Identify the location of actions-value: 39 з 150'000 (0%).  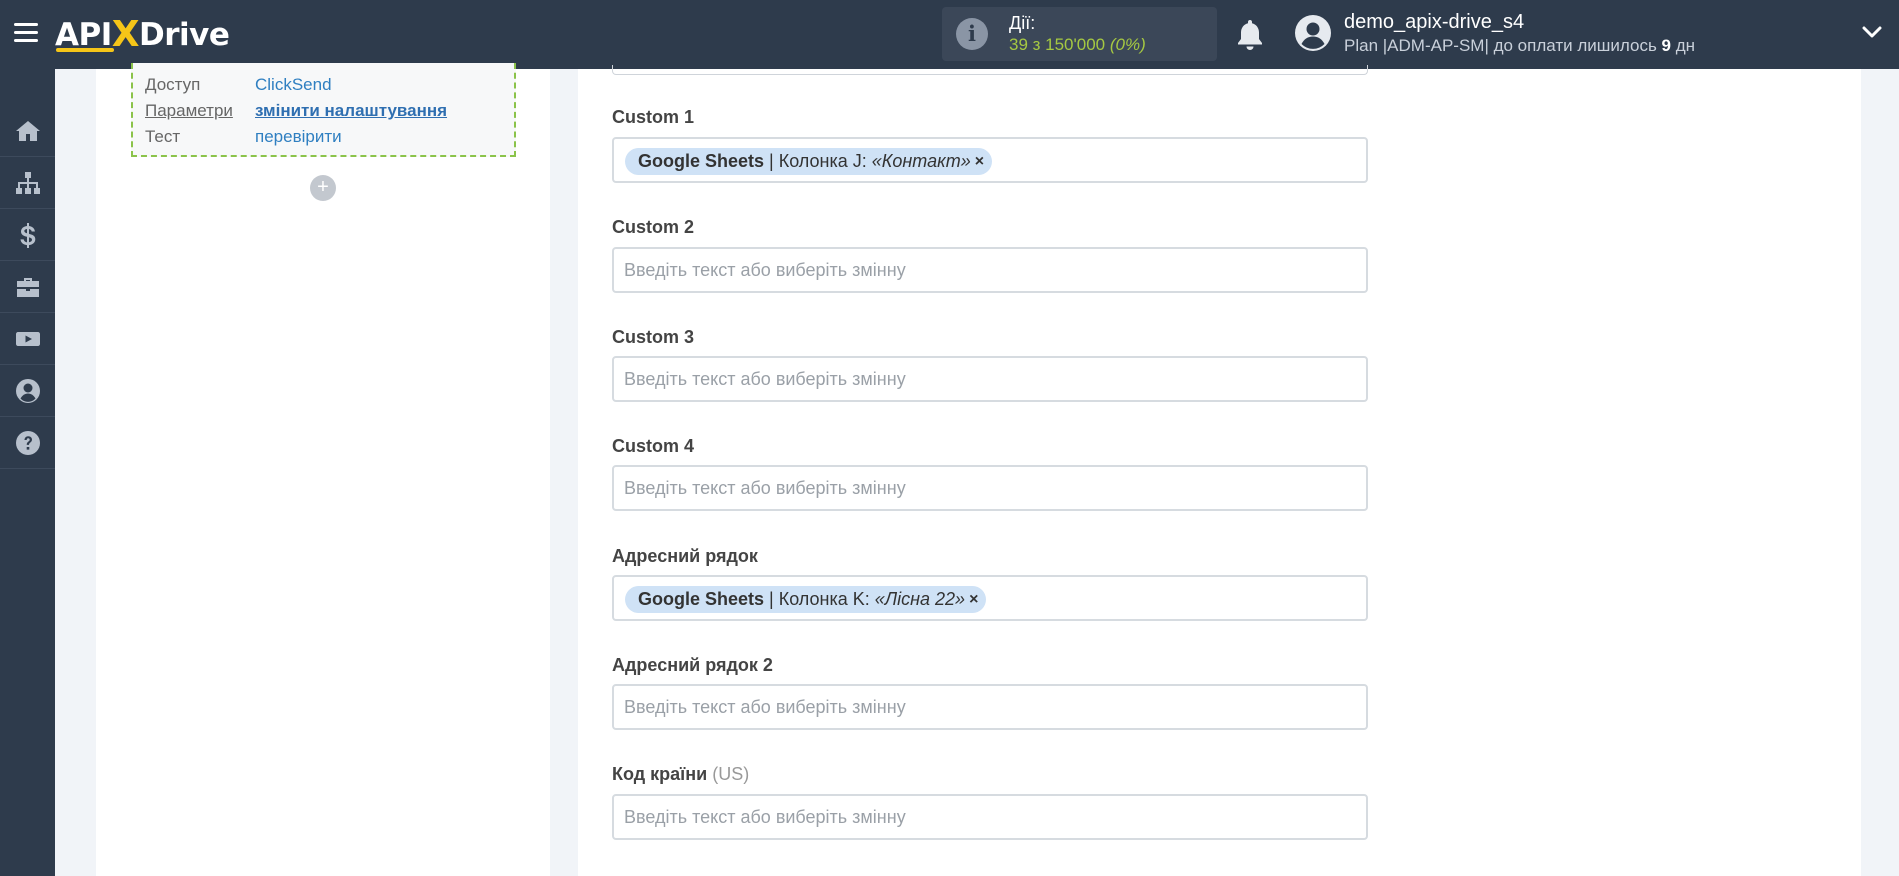
(1077, 45).